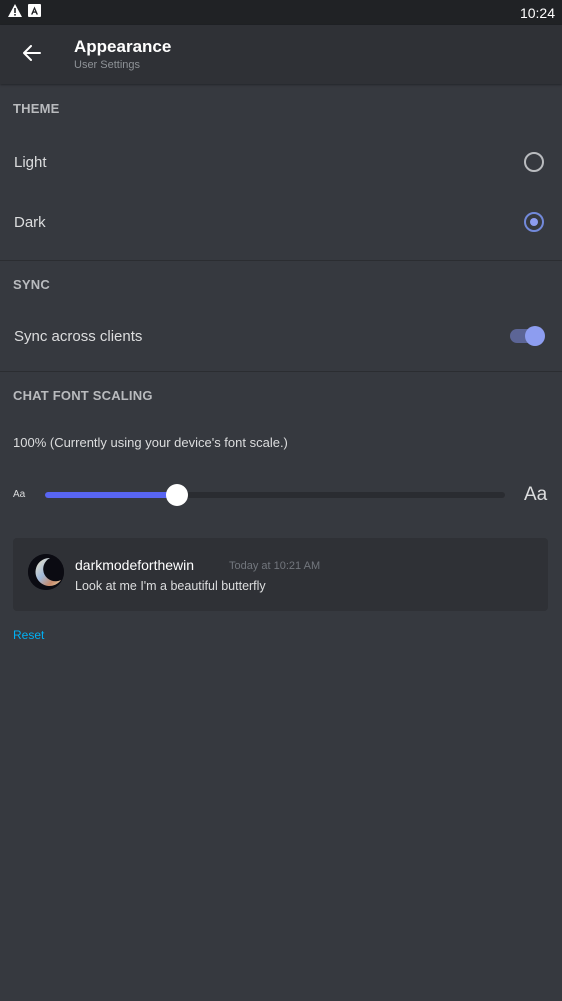  What do you see at coordinates (15, 12) in the screenshot?
I see `warning-icon` at bounding box center [15, 12].